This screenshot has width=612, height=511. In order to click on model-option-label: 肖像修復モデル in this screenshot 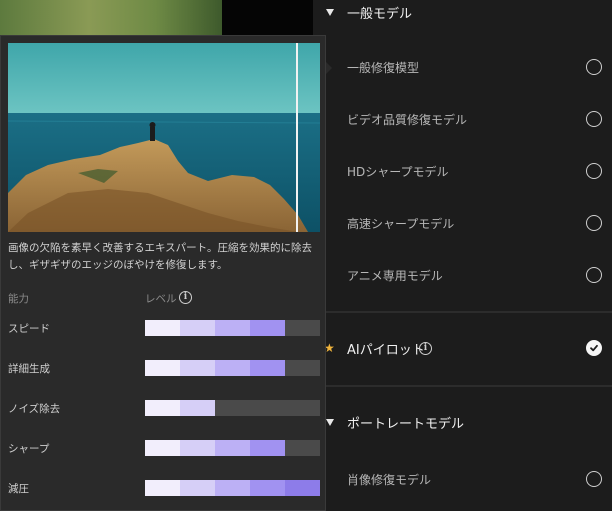, I will do `click(389, 479)`.